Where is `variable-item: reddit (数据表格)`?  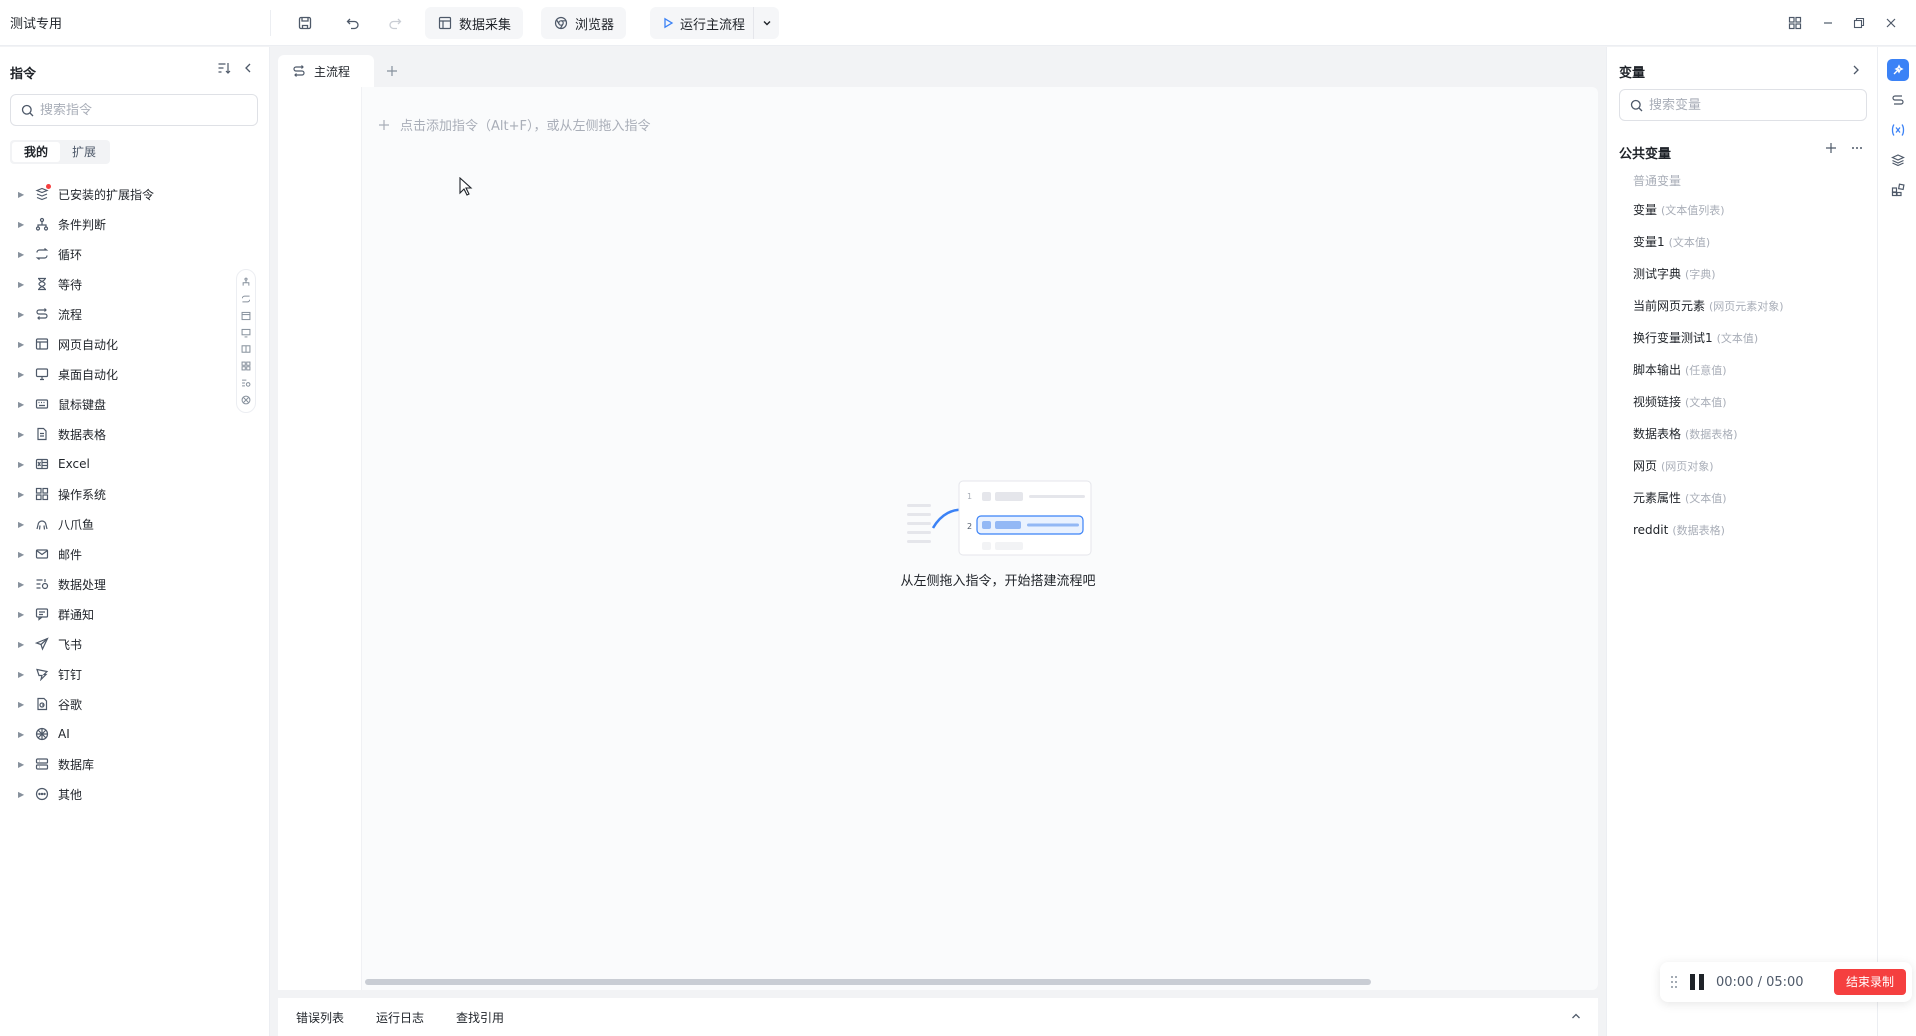
variable-item: reddit (数据表格) is located at coordinates (1748, 530).